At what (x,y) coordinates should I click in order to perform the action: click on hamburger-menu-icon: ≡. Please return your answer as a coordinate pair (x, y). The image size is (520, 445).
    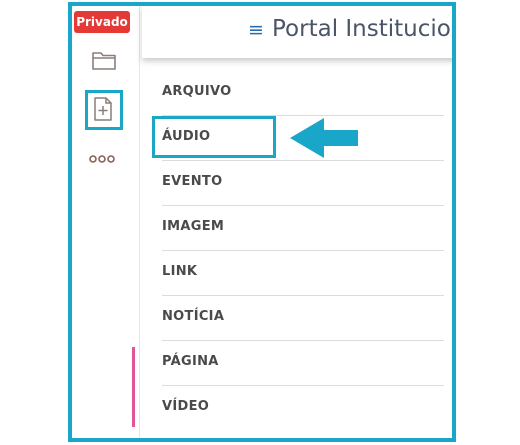
    Looking at the image, I should click on (256, 30).